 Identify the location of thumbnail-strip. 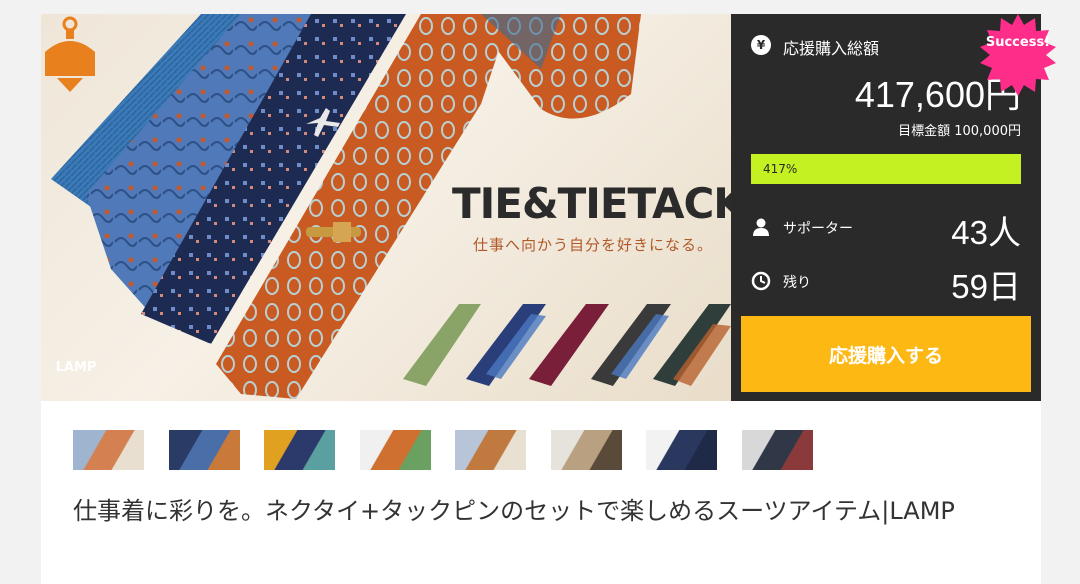
(453, 450).